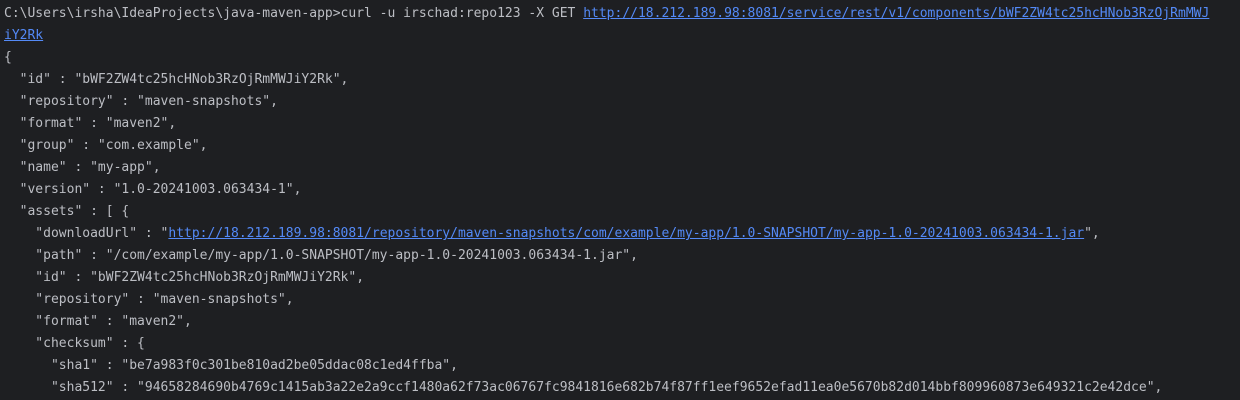 The height and width of the screenshot is (400, 1240). What do you see at coordinates (74, 343) in the screenshot?
I see `json-checksum-line: "checksum" : {` at bounding box center [74, 343].